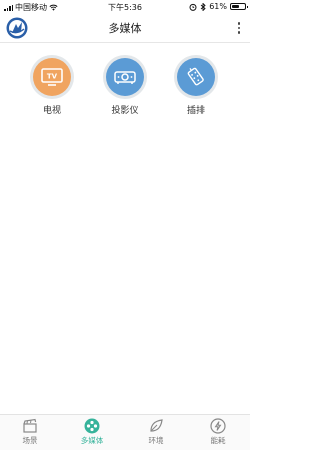 Image resolution: width=320 pixels, height=450 pixels. I want to click on page-title: 多媒体, so click(125, 28).